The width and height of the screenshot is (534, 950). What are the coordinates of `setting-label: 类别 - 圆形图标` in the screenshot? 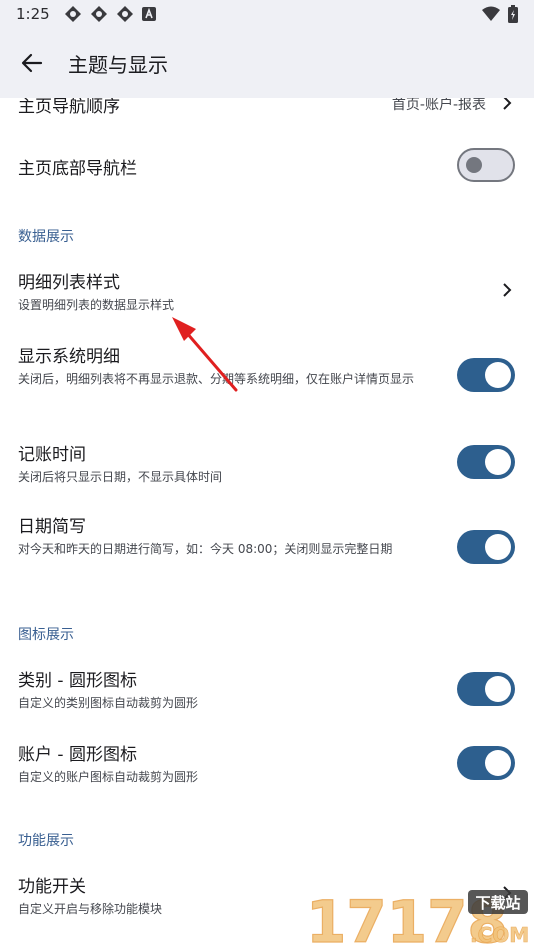 It's located at (77, 681).